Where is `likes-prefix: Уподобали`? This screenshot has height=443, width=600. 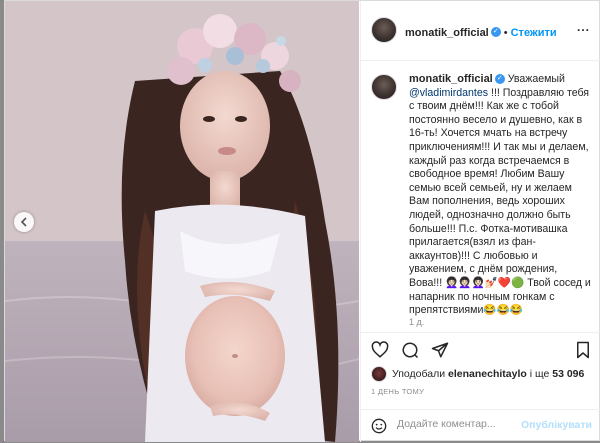 likes-prefix: Уподобали is located at coordinates (419, 374).